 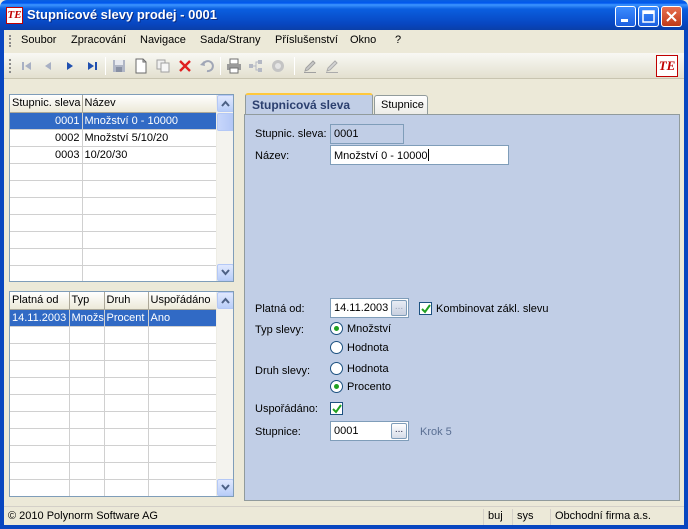 I want to click on table-row: 14.11.2003 Množs Procent Ano, so click(x=114, y=318).